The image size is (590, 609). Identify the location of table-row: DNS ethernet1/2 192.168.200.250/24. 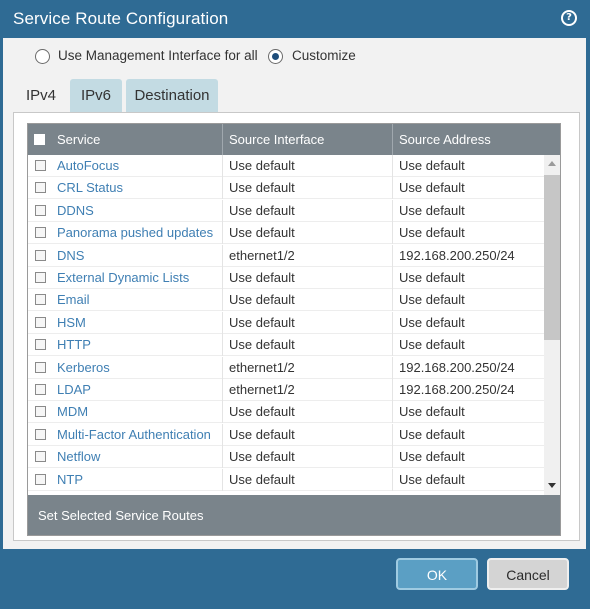
(286, 256).